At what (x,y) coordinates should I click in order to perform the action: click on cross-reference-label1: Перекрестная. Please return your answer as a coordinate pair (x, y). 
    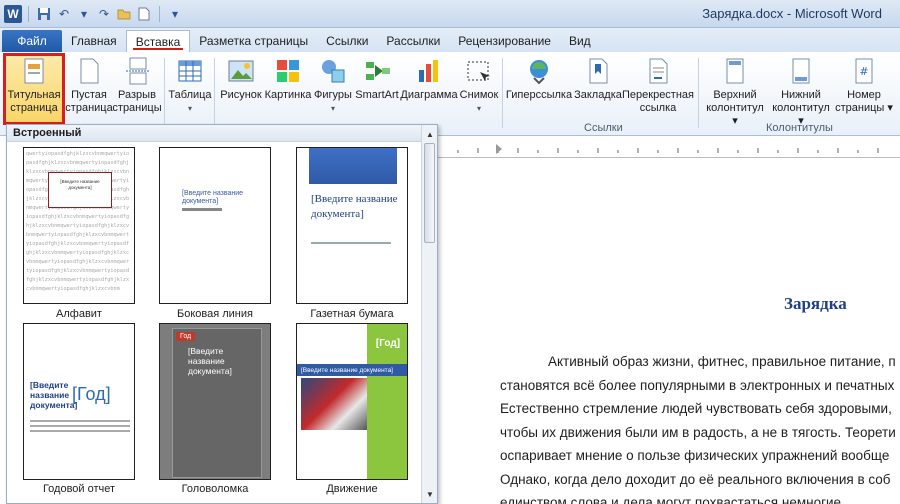
    Looking at the image, I should click on (658, 95).